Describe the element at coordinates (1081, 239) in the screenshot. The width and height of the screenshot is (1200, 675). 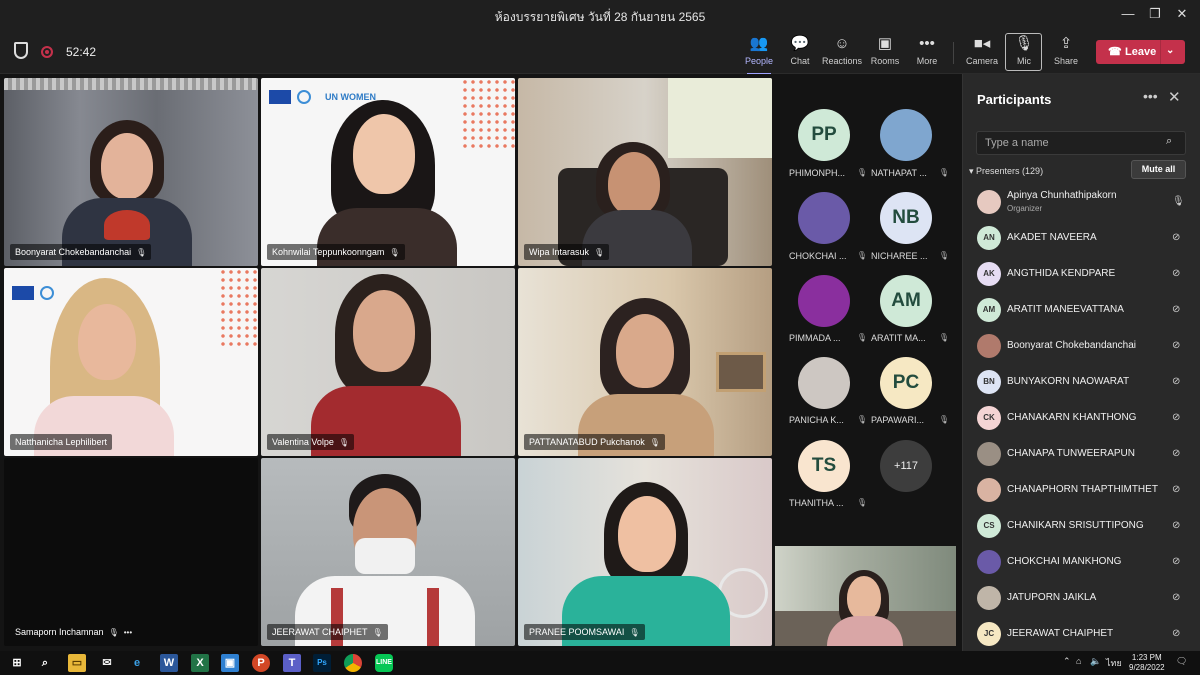
I see `participant-row: AN AKADET NAVEERA ⊘` at that location.